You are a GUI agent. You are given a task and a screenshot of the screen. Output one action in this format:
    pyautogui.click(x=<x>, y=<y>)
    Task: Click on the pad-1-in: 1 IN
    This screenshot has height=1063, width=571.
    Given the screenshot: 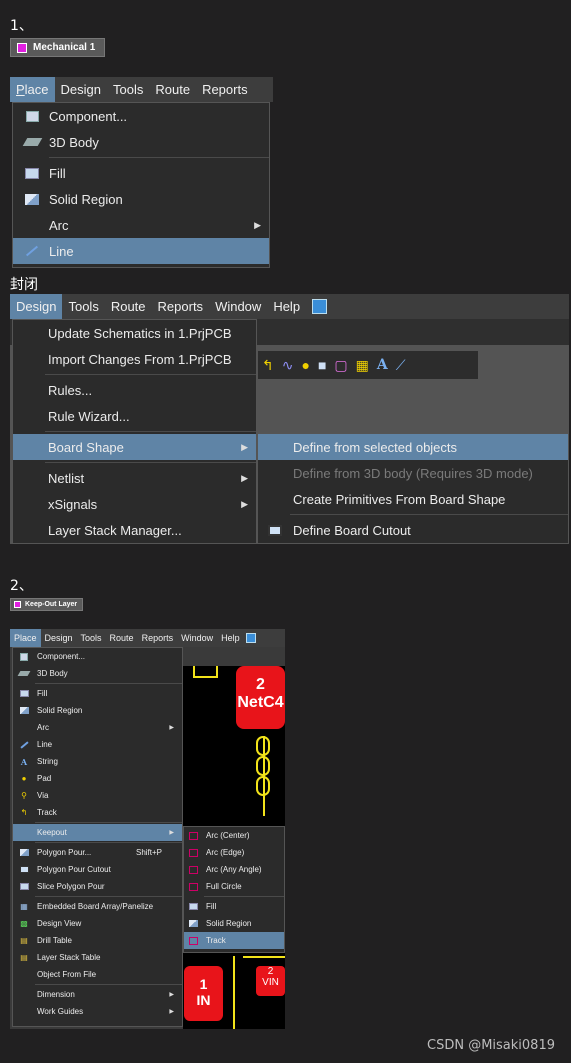 What is the action you would take?
    pyautogui.click(x=203, y=993)
    